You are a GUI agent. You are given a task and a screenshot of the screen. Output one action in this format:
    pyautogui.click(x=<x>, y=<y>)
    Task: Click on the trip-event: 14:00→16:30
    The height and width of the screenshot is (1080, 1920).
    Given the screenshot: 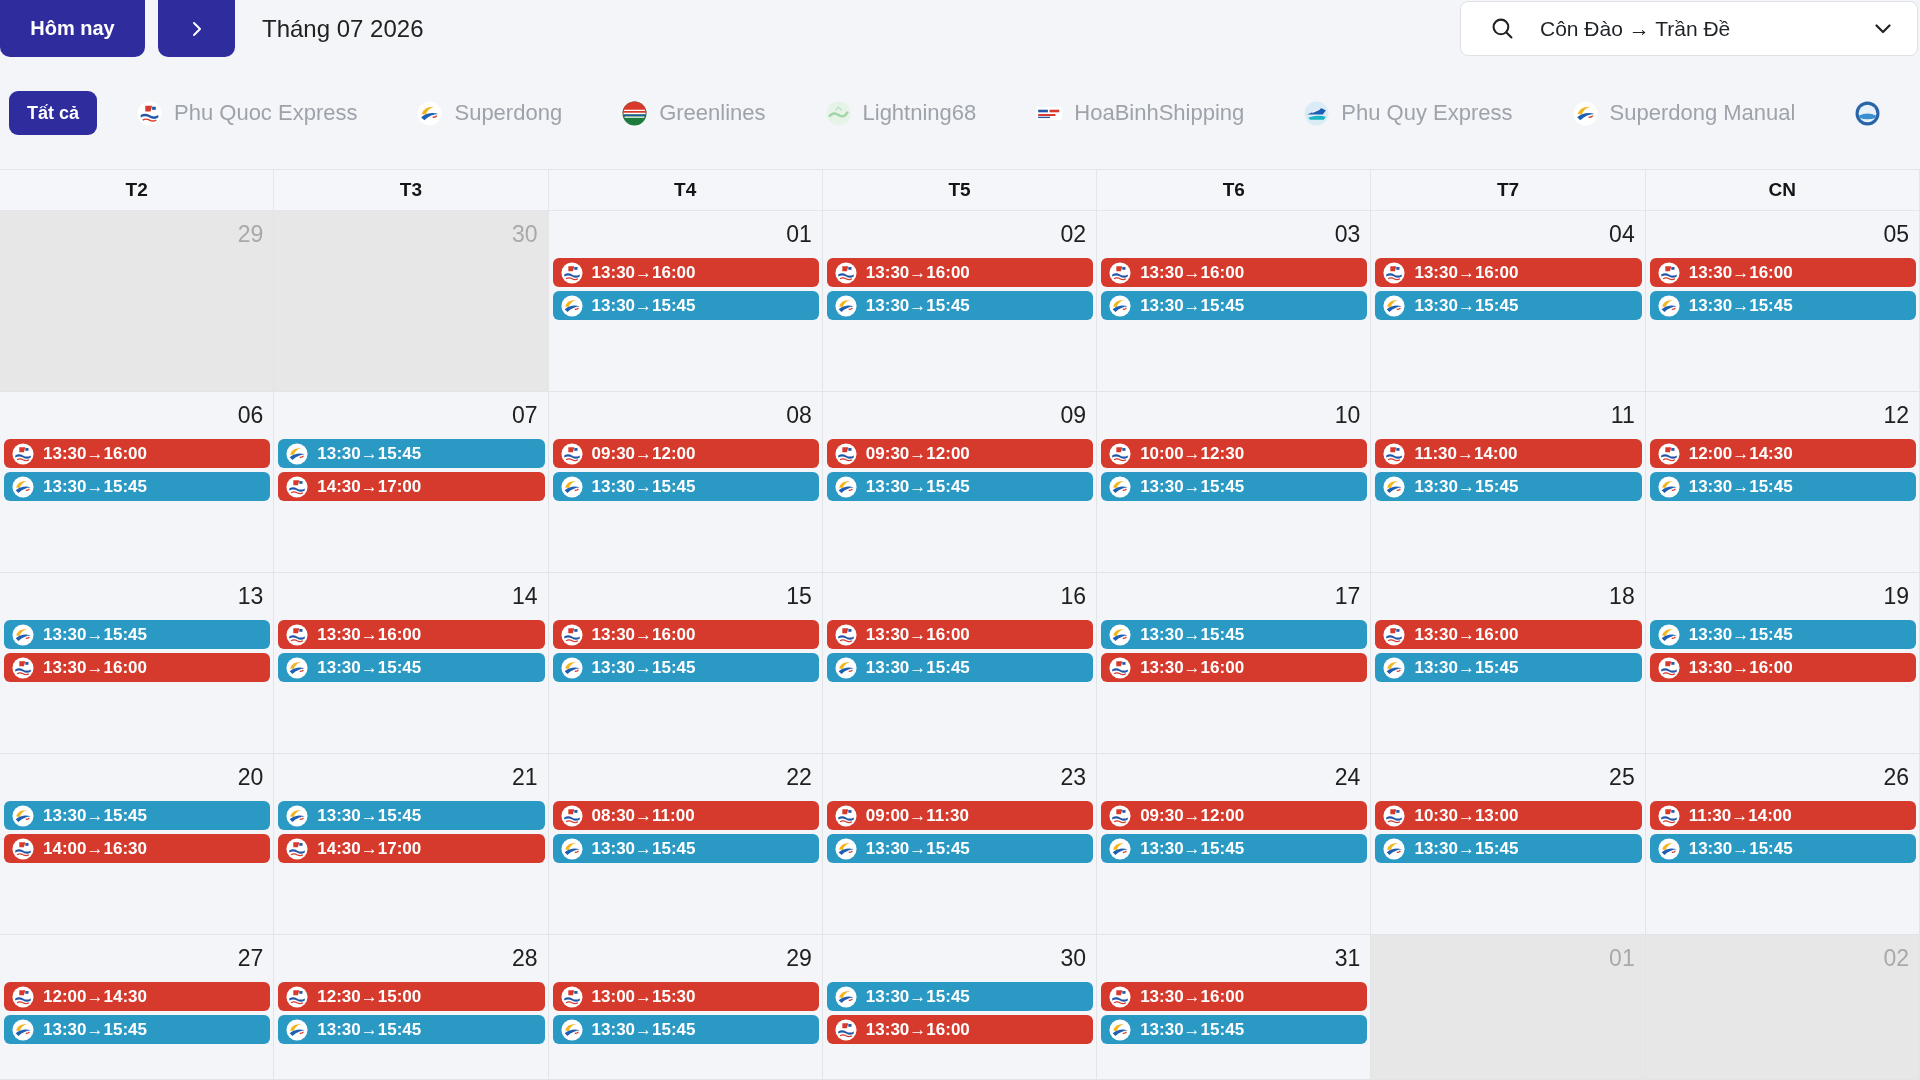 What is the action you would take?
    pyautogui.click(x=137, y=848)
    